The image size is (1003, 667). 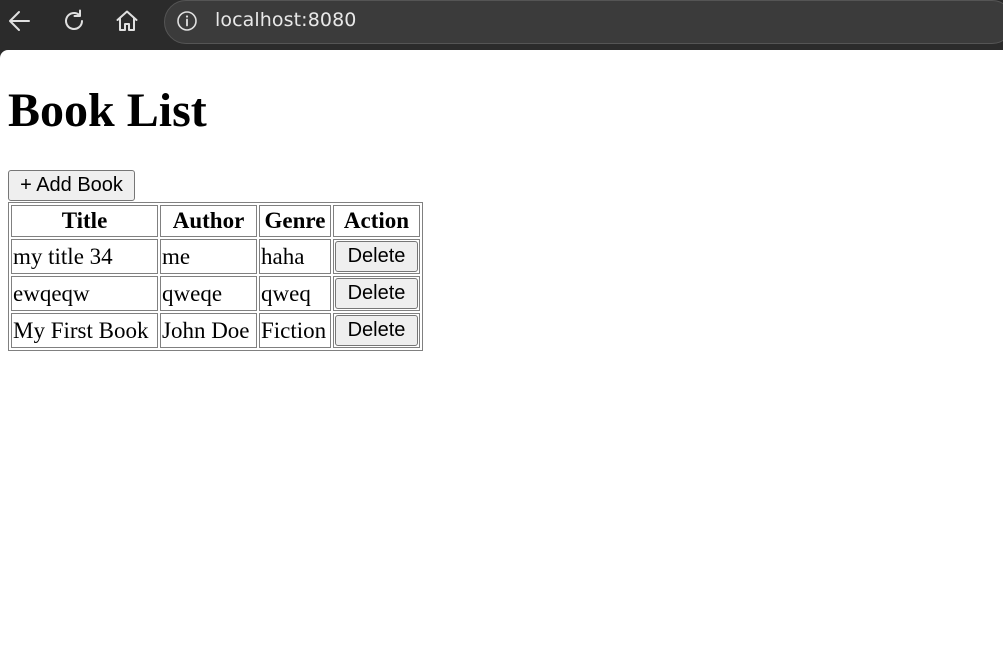 I want to click on column-header-genre: Genre, so click(x=295, y=221).